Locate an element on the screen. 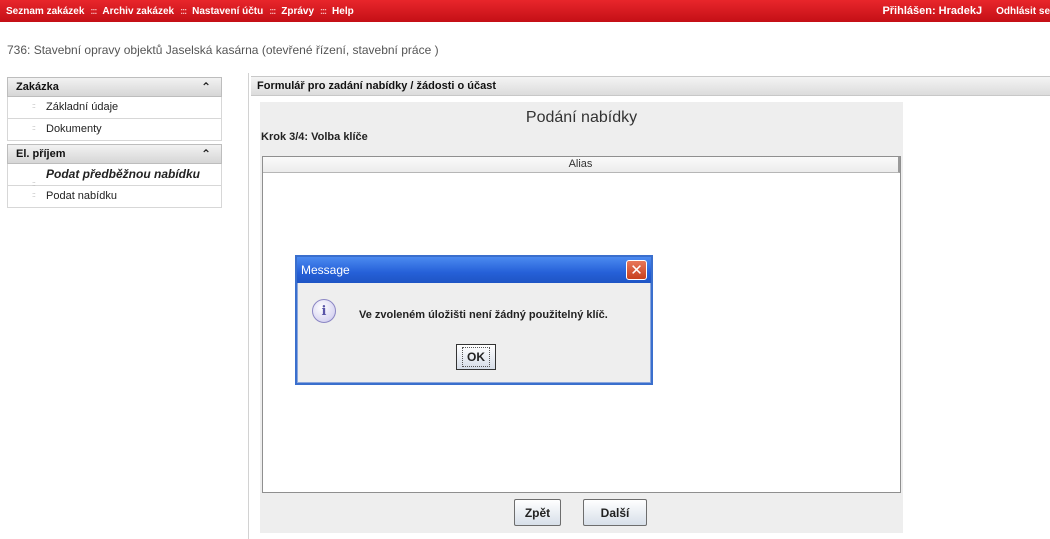 Image resolution: width=1050 pixels, height=539 pixels. close-icon: ✕ is located at coordinates (636, 270).